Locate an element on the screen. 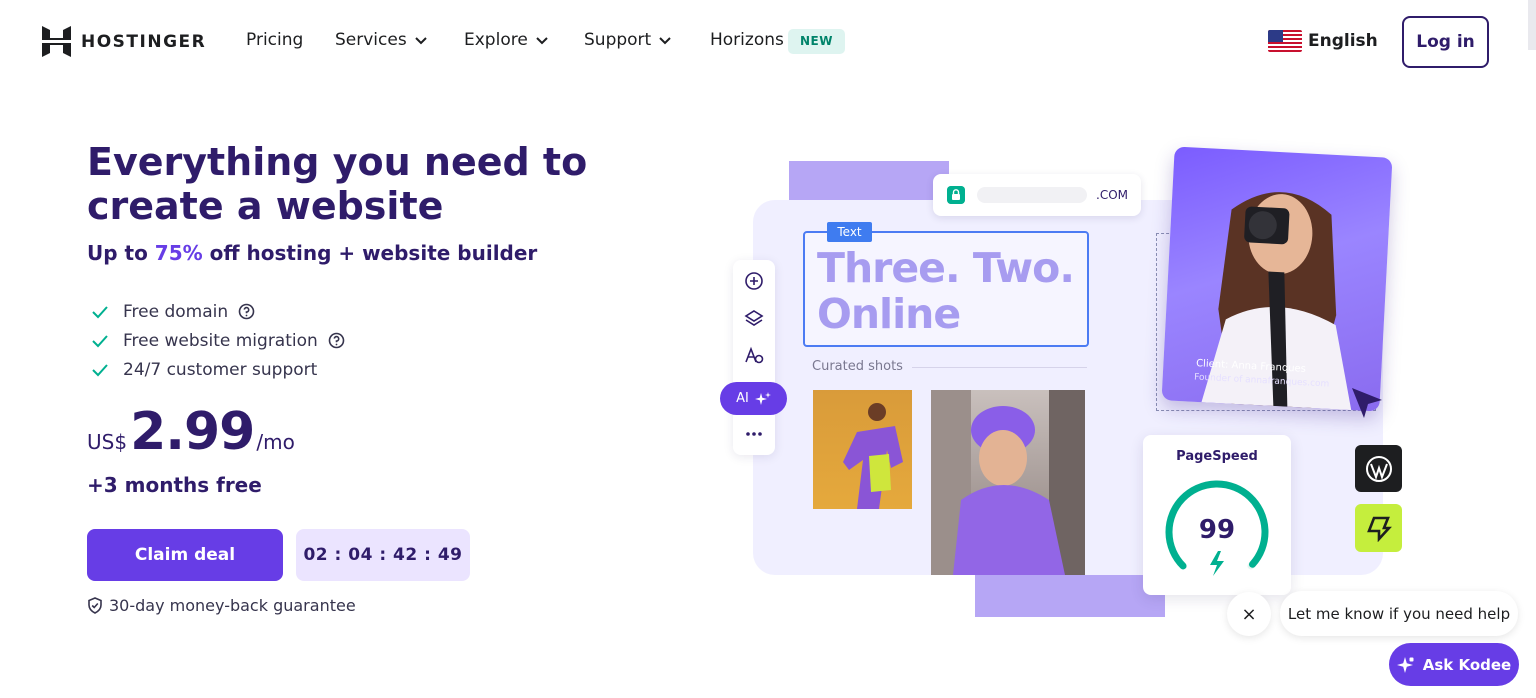 The height and width of the screenshot is (698, 1536). language-label: English is located at coordinates (1343, 41).